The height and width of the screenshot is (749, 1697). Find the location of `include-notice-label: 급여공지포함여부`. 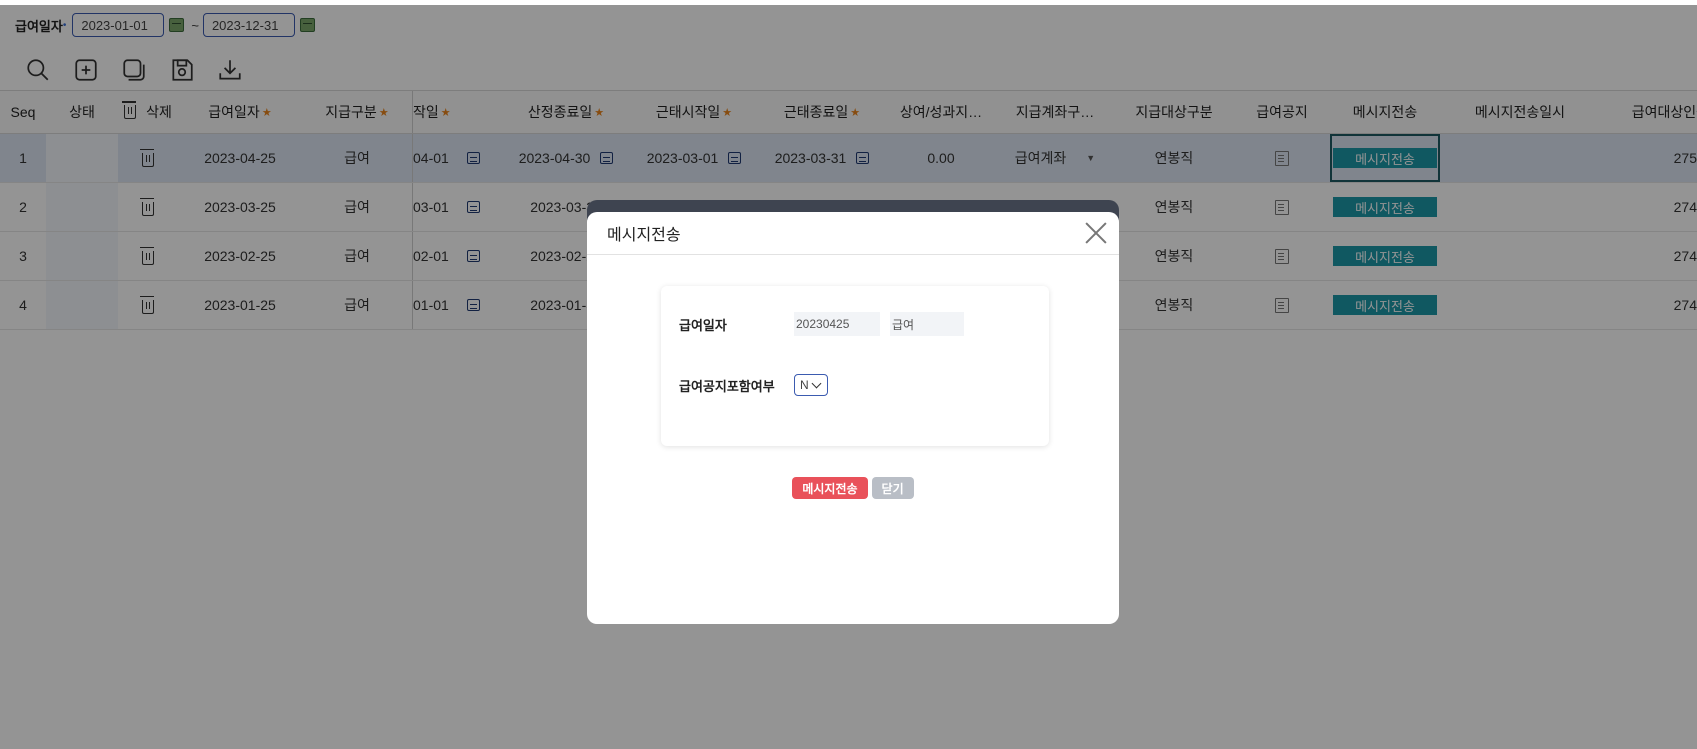

include-notice-label: 급여공지포함여부 is located at coordinates (727, 386).